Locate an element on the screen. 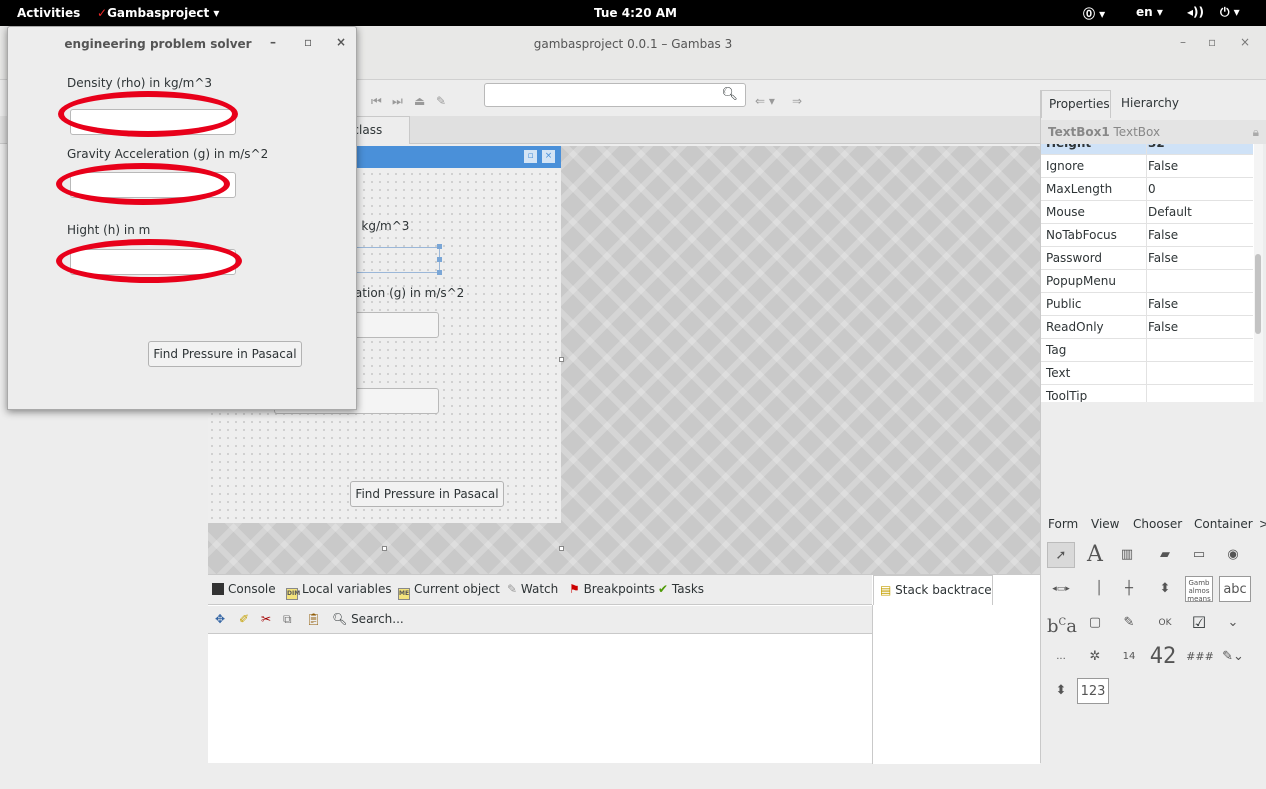 This screenshot has width=1266, height=789. ide-maximize-button: ▫ is located at coordinates (1212, 42).